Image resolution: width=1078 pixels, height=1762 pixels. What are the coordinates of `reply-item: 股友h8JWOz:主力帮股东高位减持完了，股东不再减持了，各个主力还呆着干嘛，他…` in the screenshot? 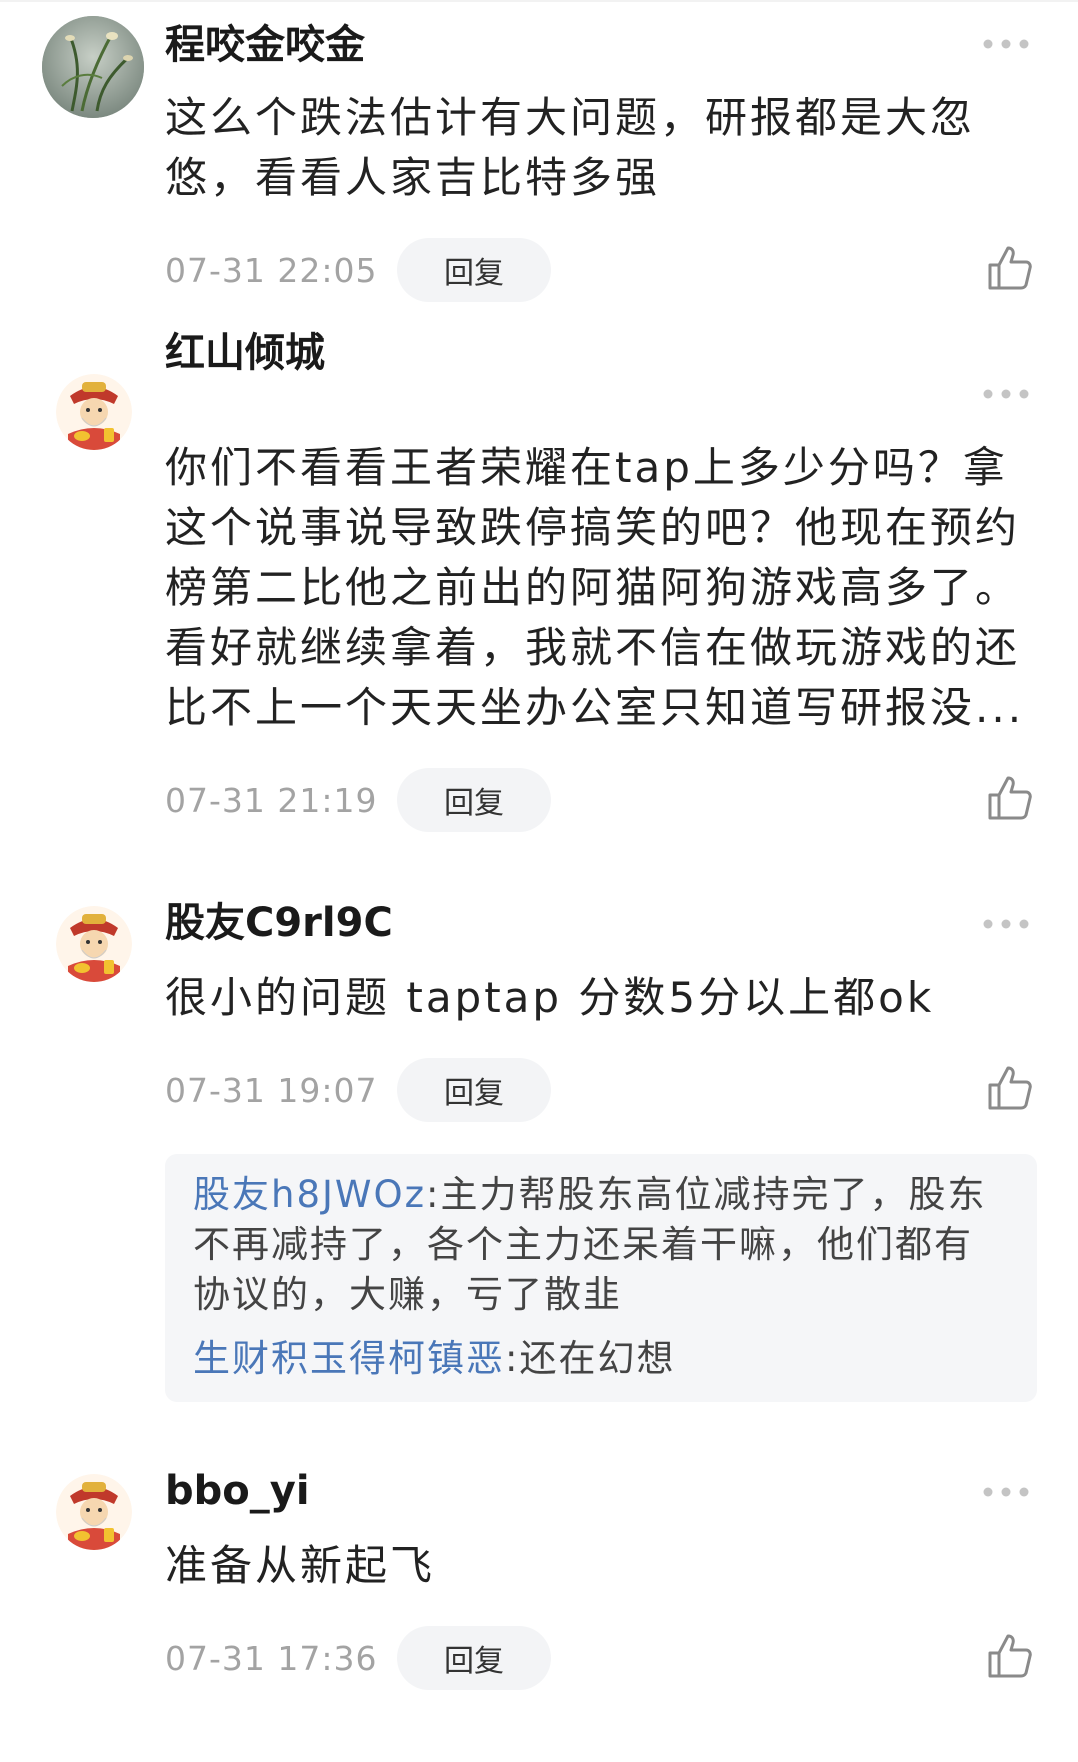 It's located at (602, 1245).